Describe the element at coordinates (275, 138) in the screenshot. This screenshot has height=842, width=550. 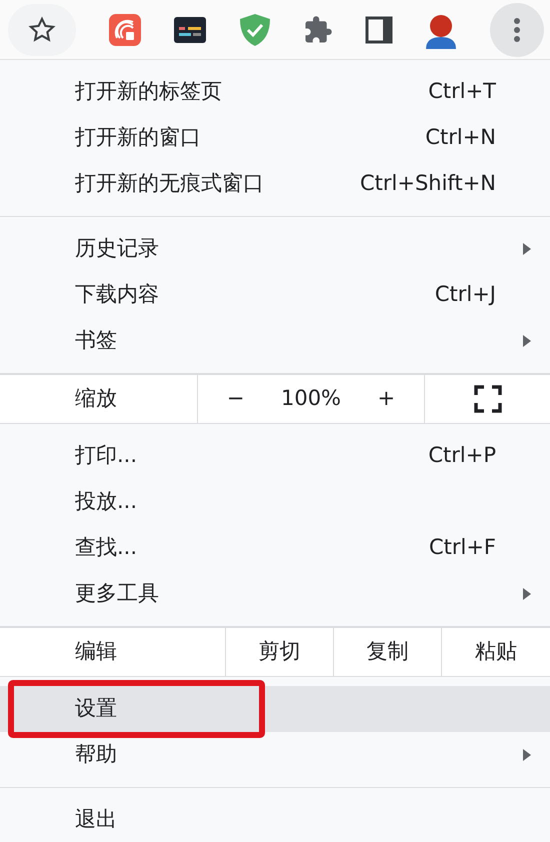
I see `menu-item: 打开新的窗口 Ctrl+N` at that location.